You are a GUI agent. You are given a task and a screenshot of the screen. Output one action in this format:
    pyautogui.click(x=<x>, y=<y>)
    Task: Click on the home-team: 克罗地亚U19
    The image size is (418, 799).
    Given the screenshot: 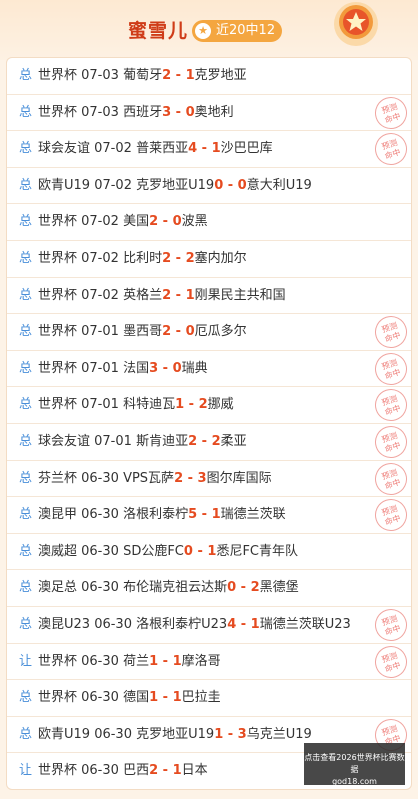 What is the action you would take?
    pyautogui.click(x=175, y=185)
    